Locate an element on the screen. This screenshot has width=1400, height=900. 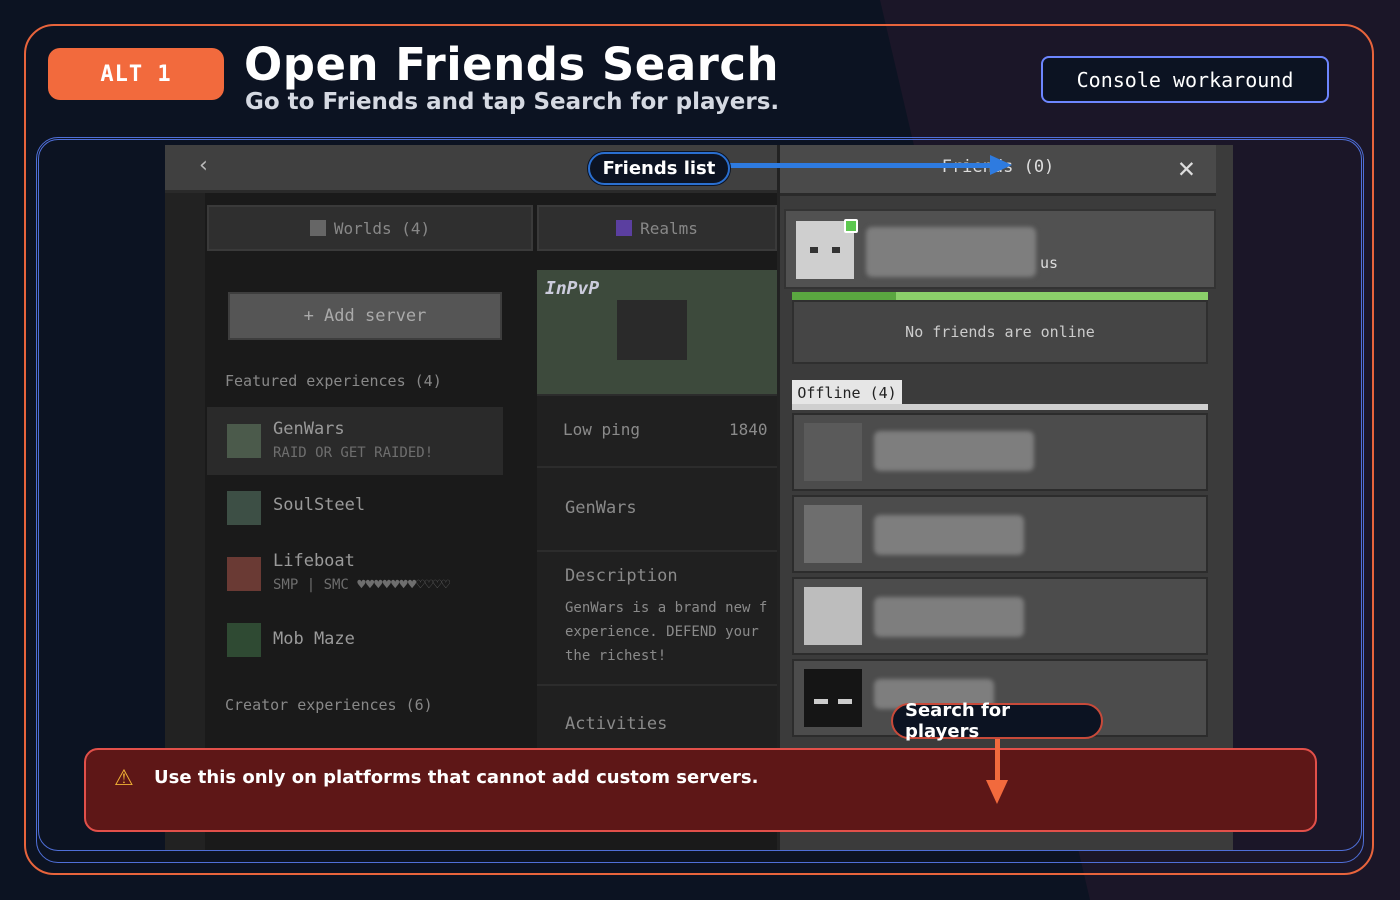
back-chevron-icon: ‹ is located at coordinates (203, 165).